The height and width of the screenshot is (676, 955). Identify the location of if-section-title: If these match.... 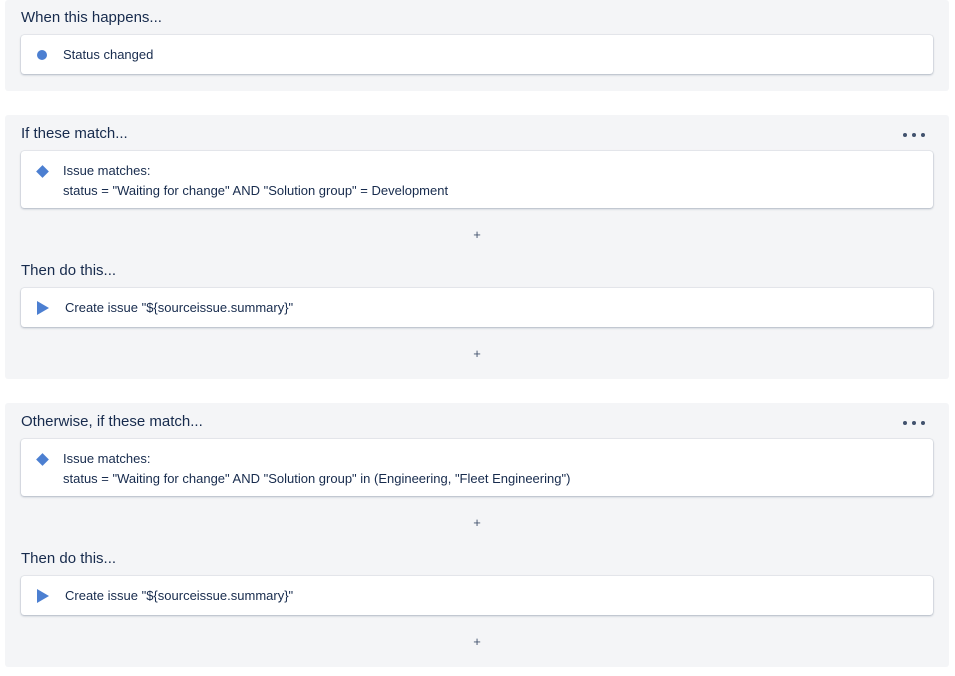
(74, 133).